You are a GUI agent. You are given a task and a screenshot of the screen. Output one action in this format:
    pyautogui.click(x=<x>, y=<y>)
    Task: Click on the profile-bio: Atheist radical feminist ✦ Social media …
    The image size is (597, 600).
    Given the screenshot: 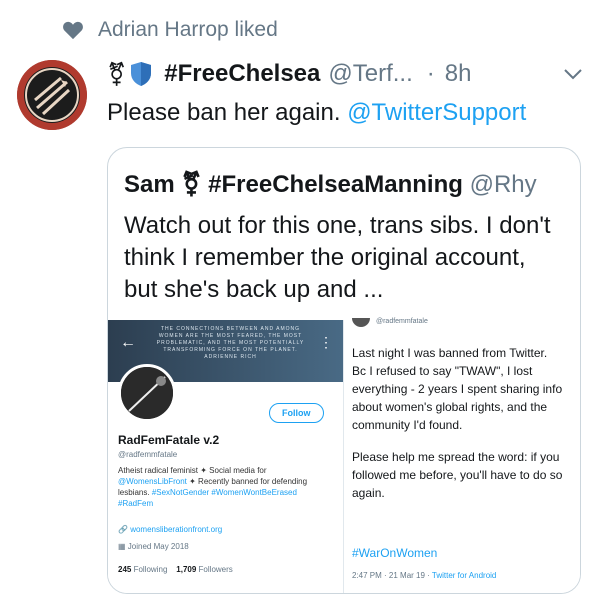 What is the action you would take?
    pyautogui.click(x=218, y=487)
    